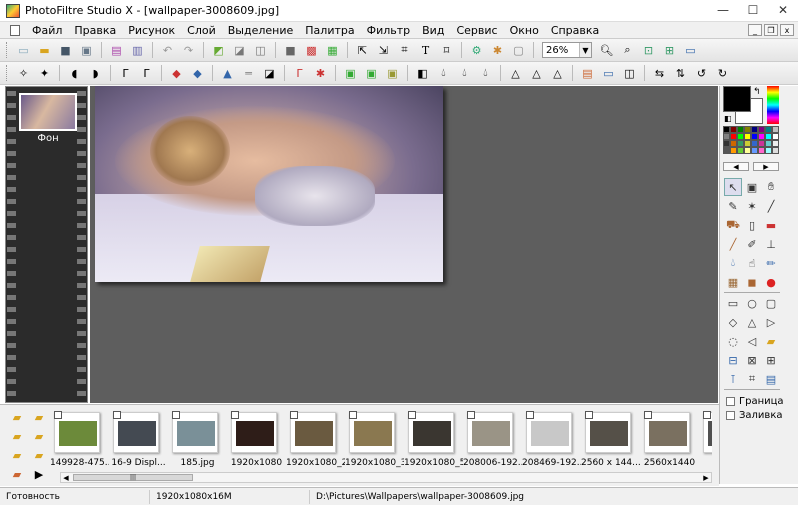 The height and width of the screenshot is (505, 798). I want to click on emboss-icon: ◧, so click(422, 73).